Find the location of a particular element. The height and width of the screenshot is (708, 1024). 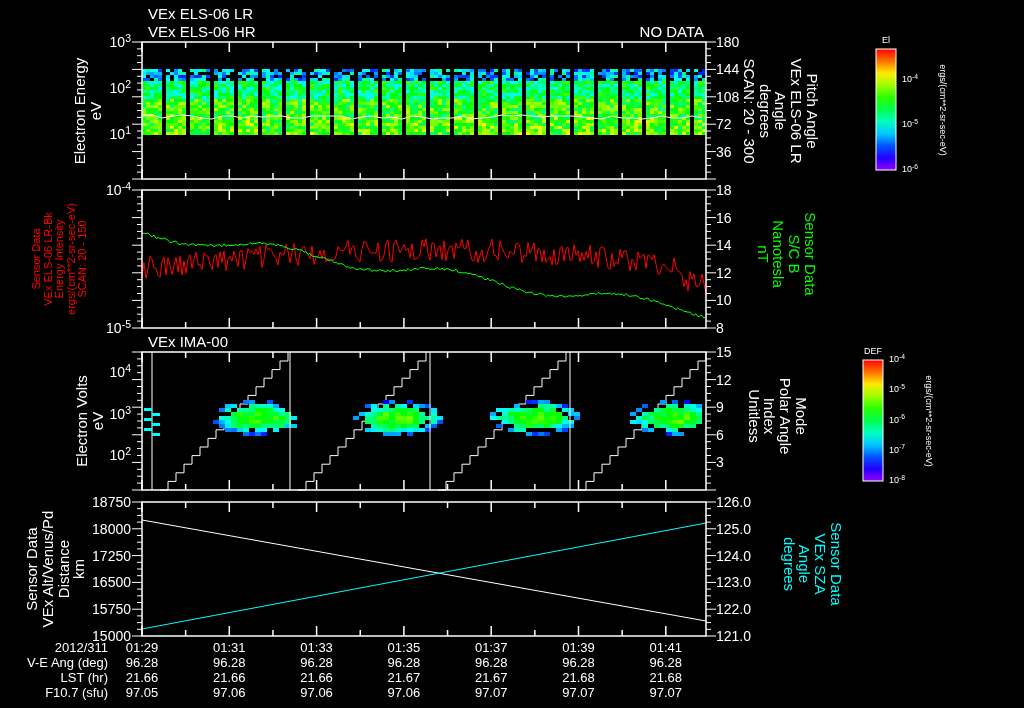

axis-tick-label: 108 is located at coordinates (728, 97).